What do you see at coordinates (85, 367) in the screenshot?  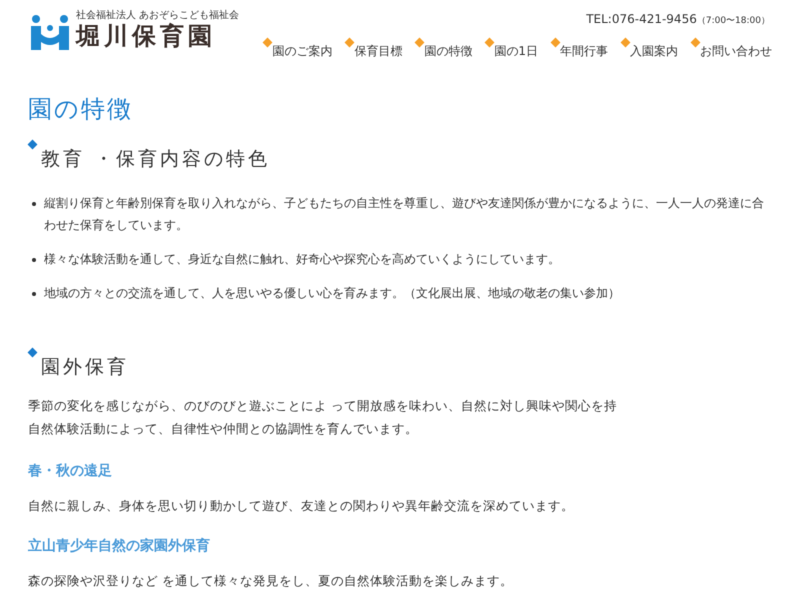 I see `section-heading: 園外保育` at bounding box center [85, 367].